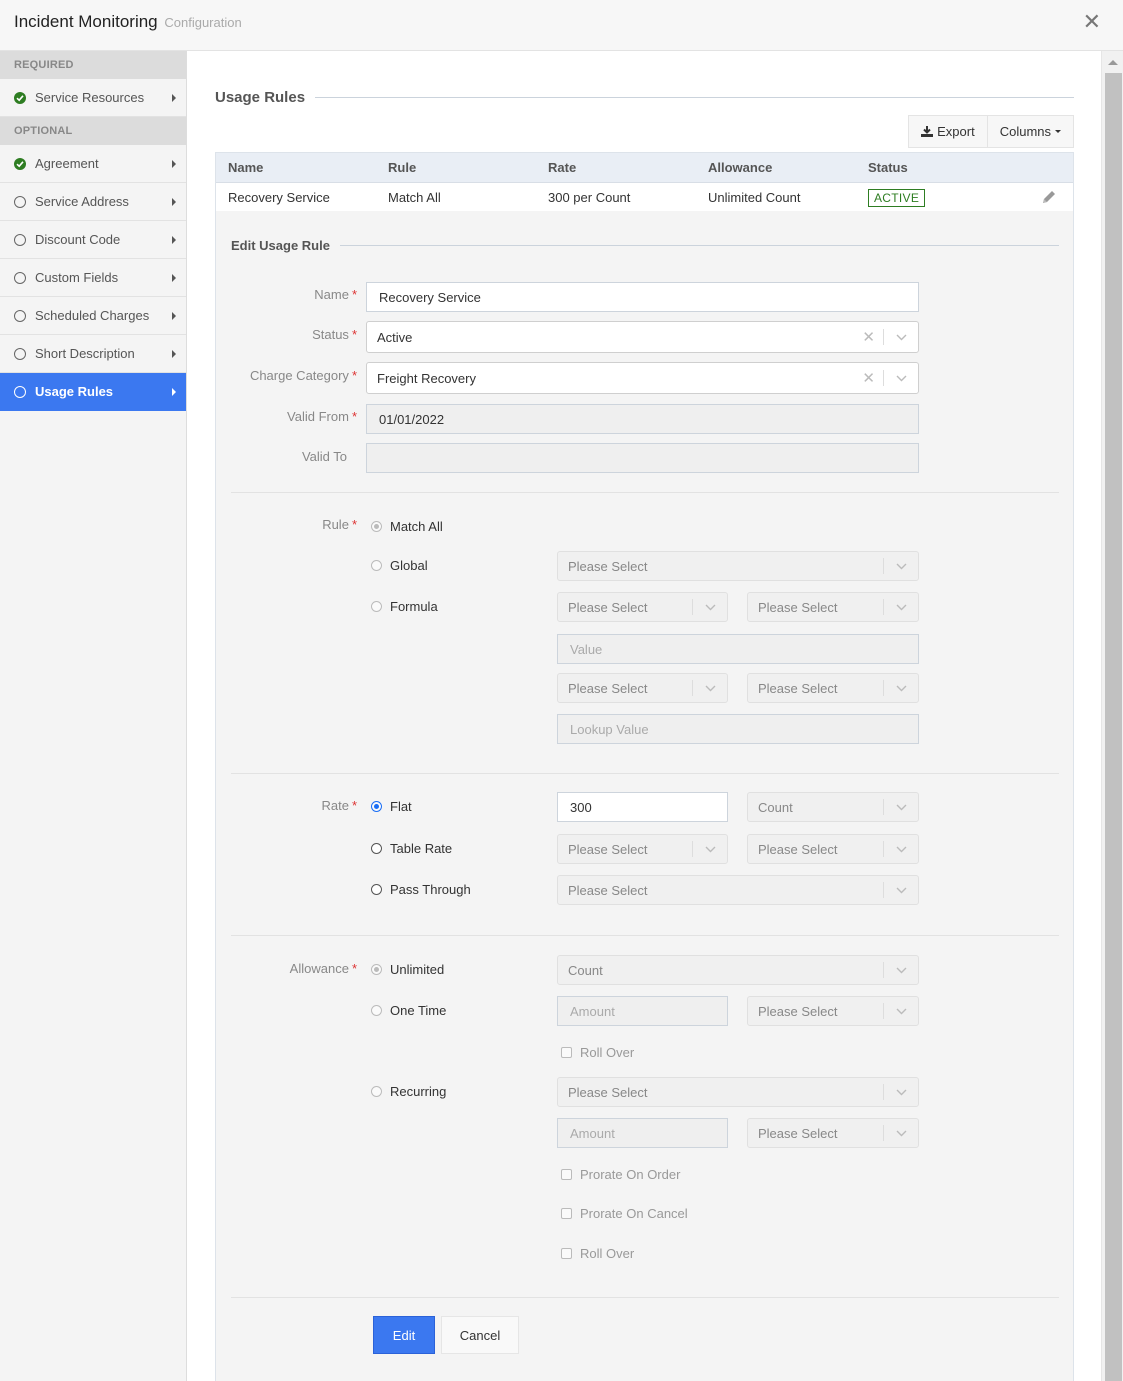  I want to click on rule-label: Rule *, so click(339, 524).